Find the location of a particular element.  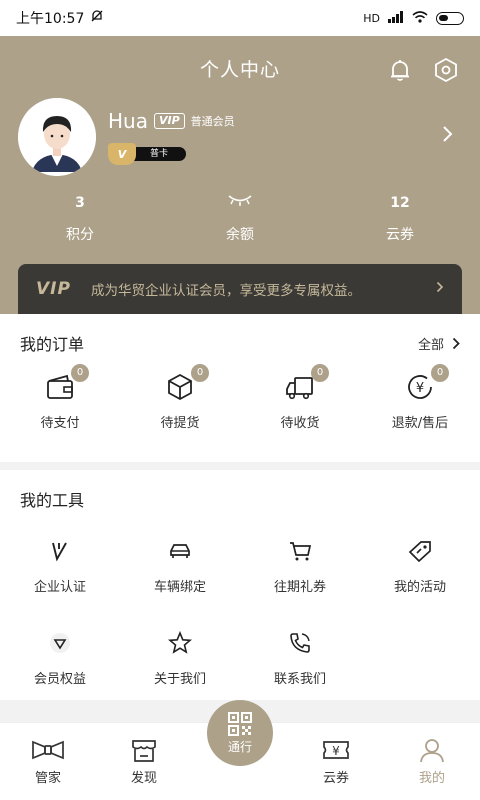

card-type: 普卡 is located at coordinates (159, 154).